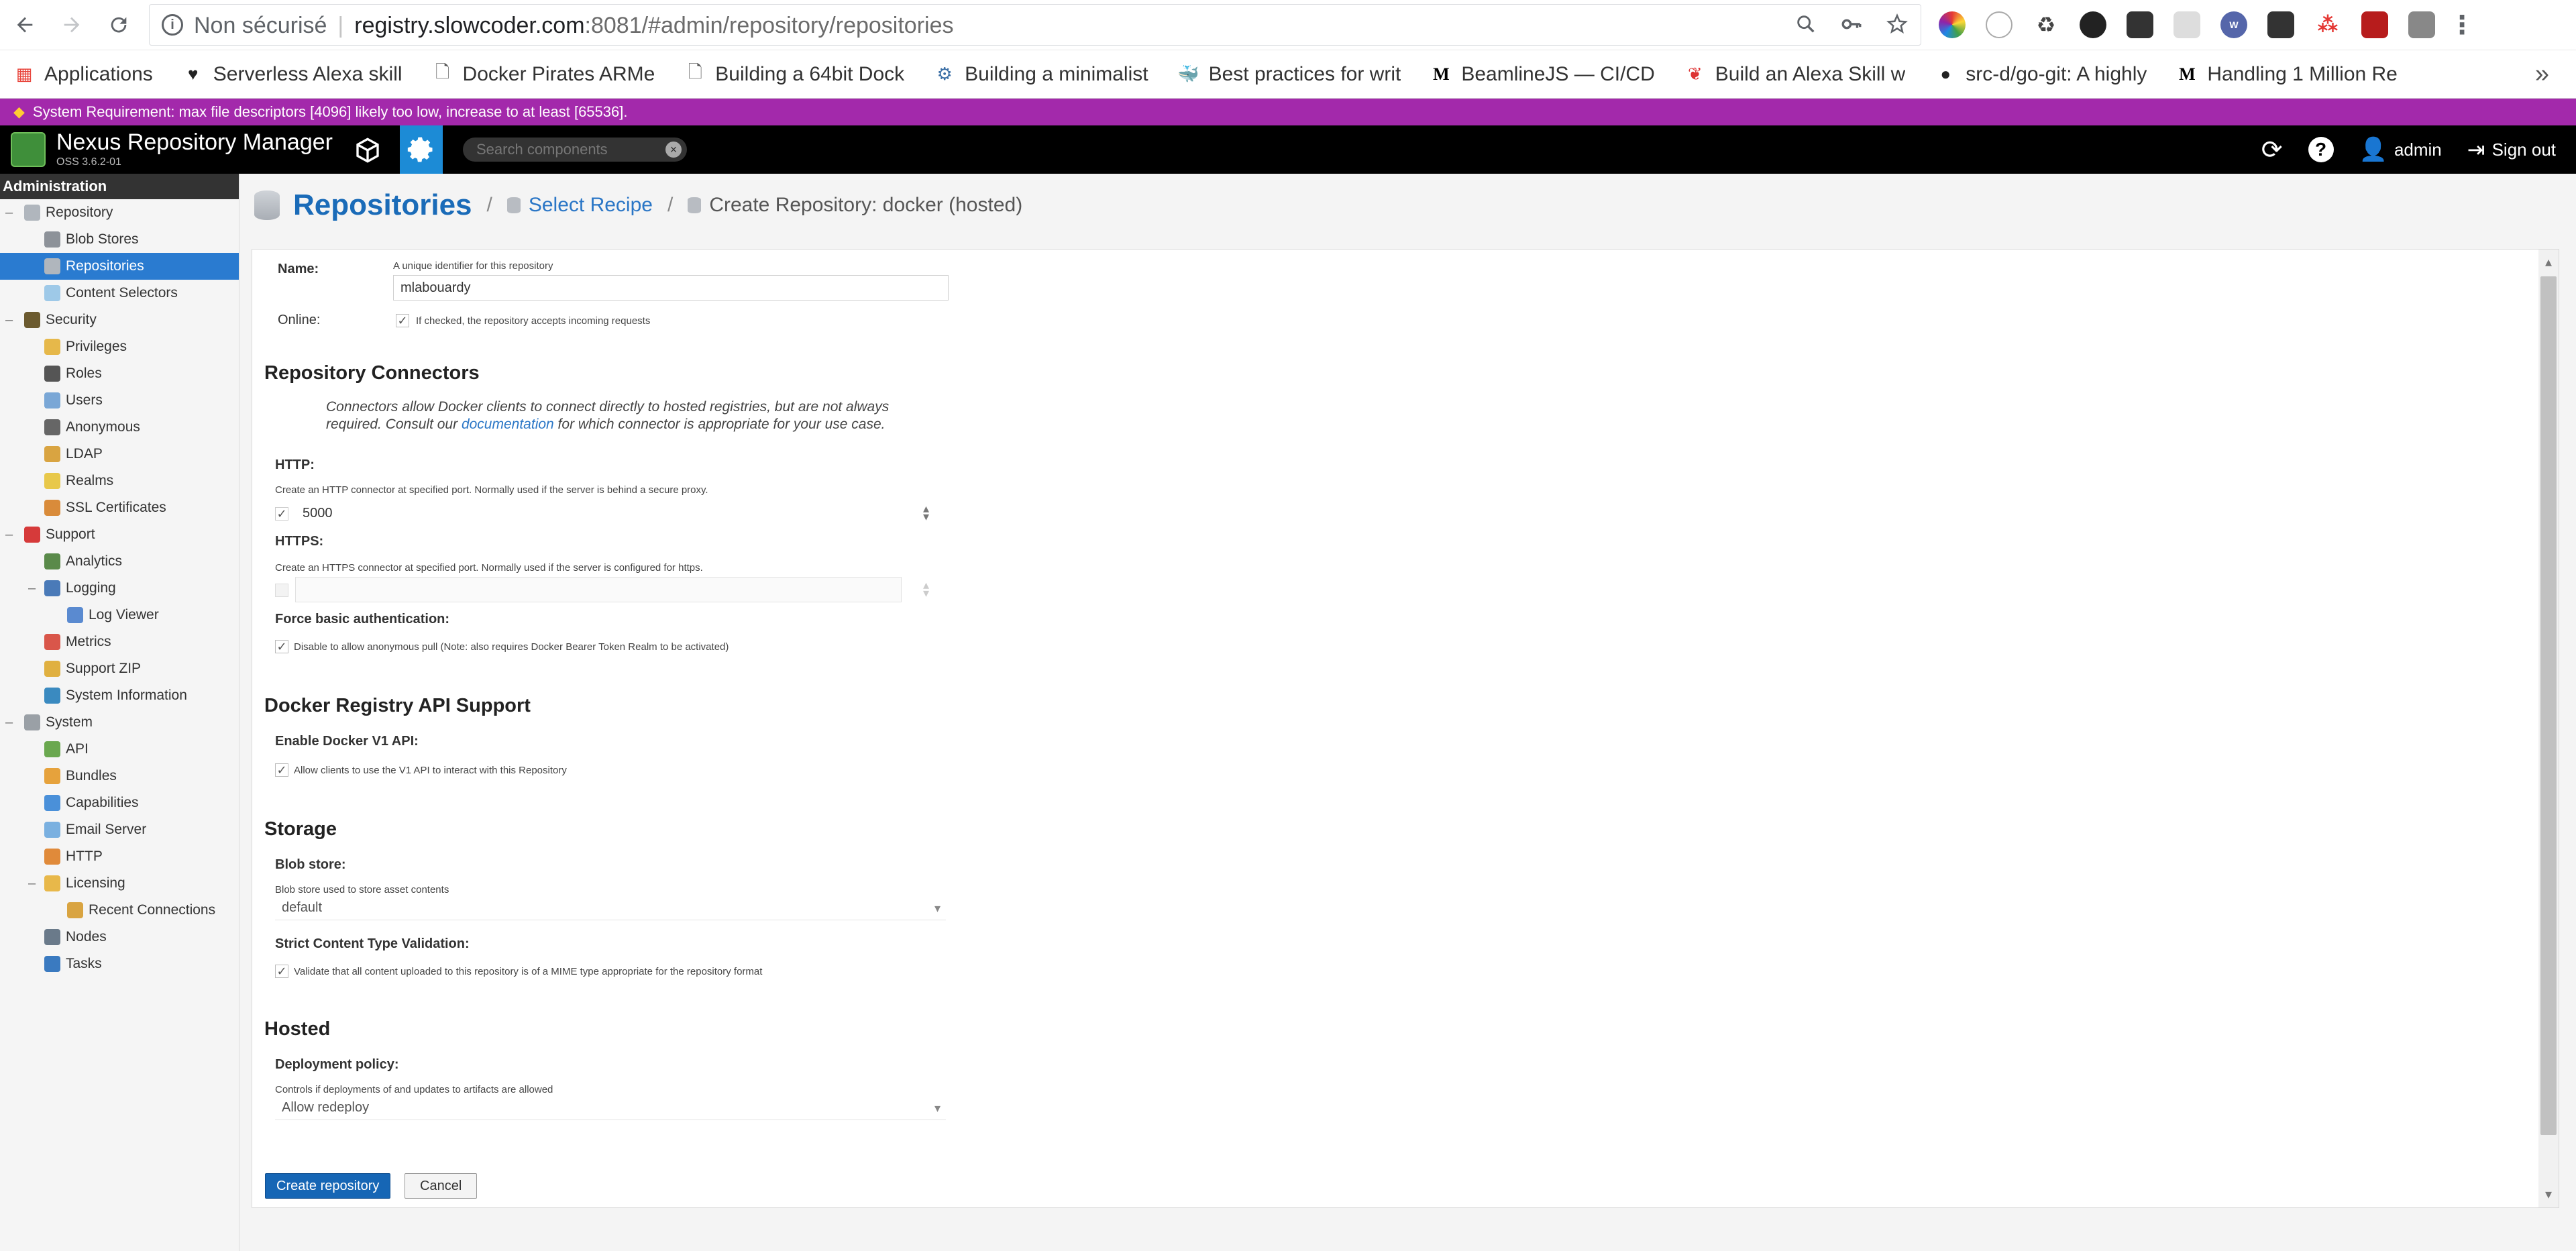 Image resolution: width=2576 pixels, height=1251 pixels. What do you see at coordinates (119, 507) in the screenshot?
I see `sidebar-item-ssl-certificates: SSL Certificates` at bounding box center [119, 507].